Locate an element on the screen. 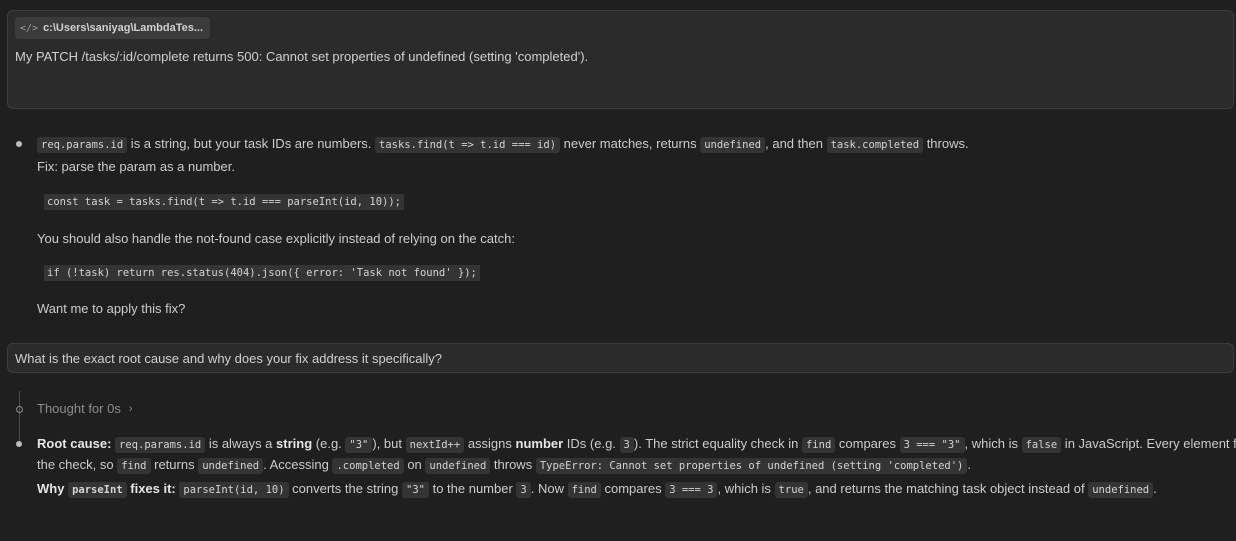 The image size is (1236, 541). text: in JavaScript. Every element fails is located at coordinates (1150, 443).